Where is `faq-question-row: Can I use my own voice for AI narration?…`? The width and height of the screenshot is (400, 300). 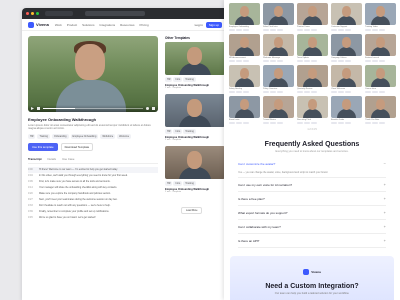
faq-question-row: Can I use my own voice for AI narration?… is located at coordinates (312, 185).